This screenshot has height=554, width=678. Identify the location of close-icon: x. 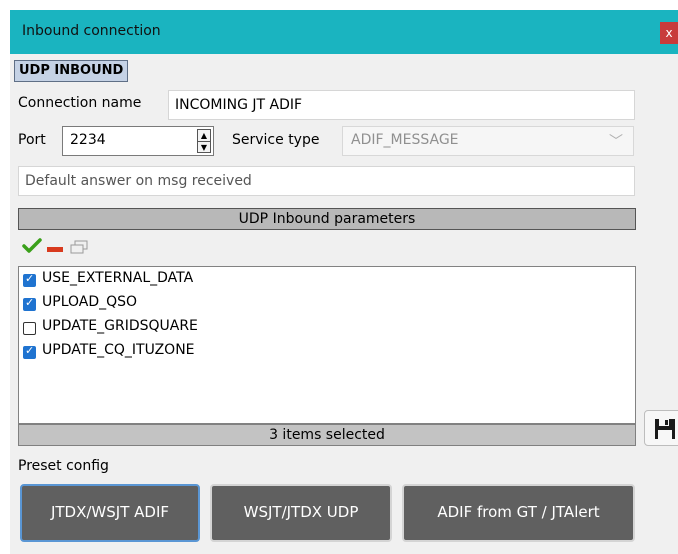
(669, 33).